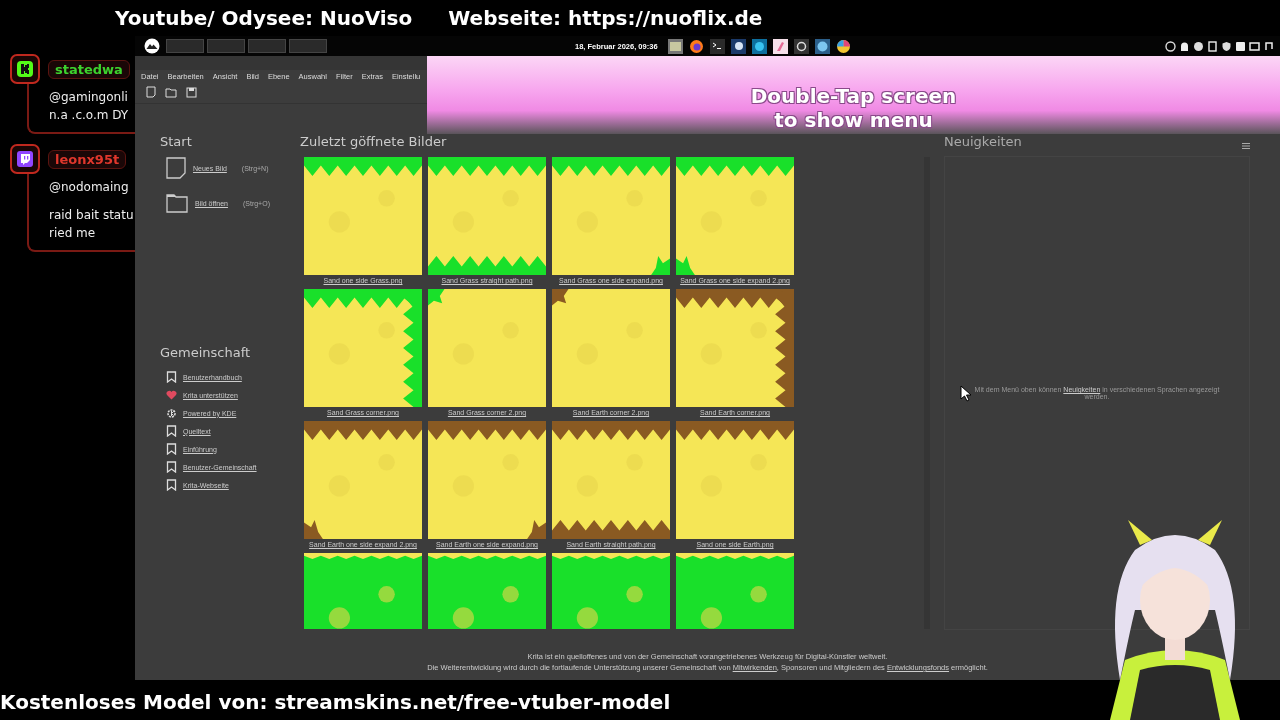 The width and height of the screenshot is (1280, 720). I want to click on kick-icon, so click(25, 69).